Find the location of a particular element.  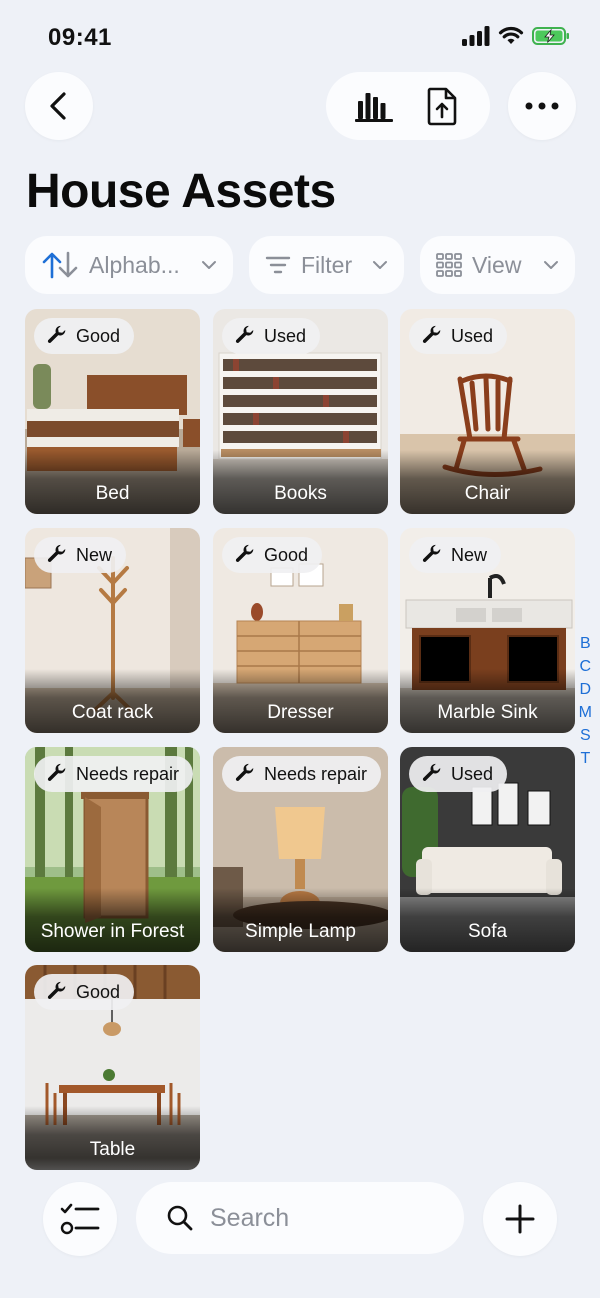

filter-label: Filter is located at coordinates (327, 264).